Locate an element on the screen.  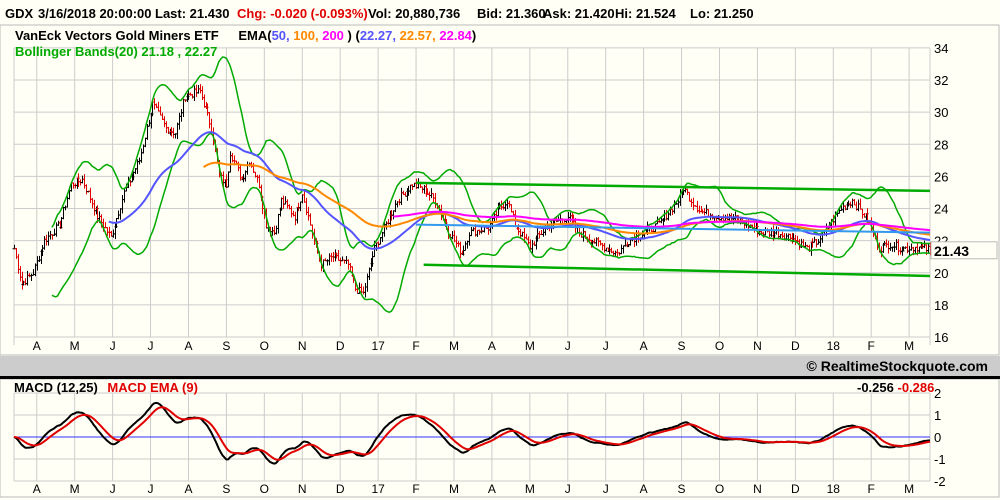
macd-axis-tick-label: 2 is located at coordinates (937, 393).